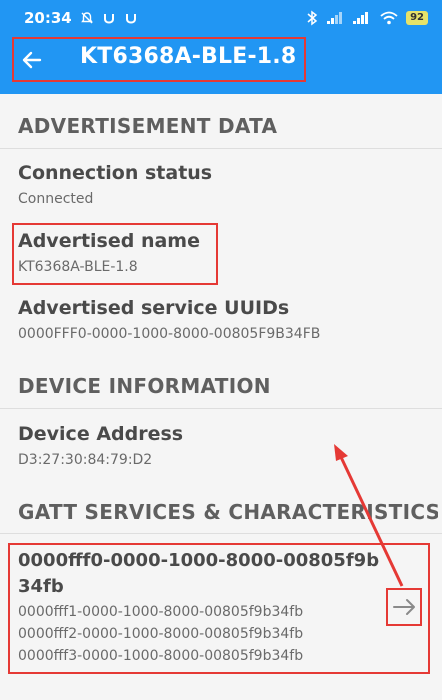 The height and width of the screenshot is (700, 442). What do you see at coordinates (228, 512) in the screenshot?
I see `section-header-gatt: GATT SERVICES & CHARACTERISTICS` at bounding box center [228, 512].